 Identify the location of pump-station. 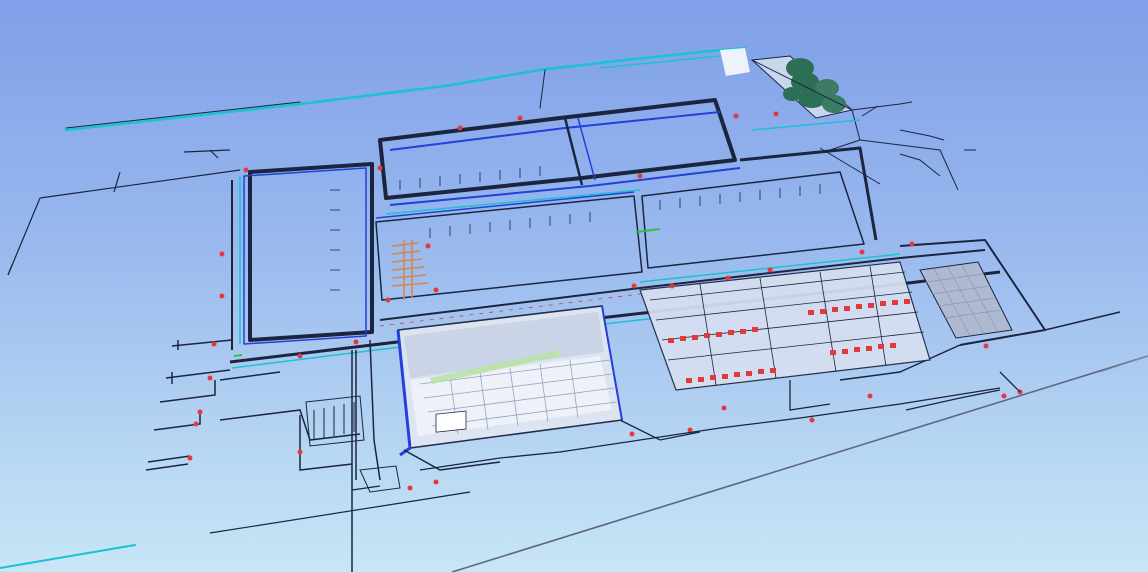
(353, 444).